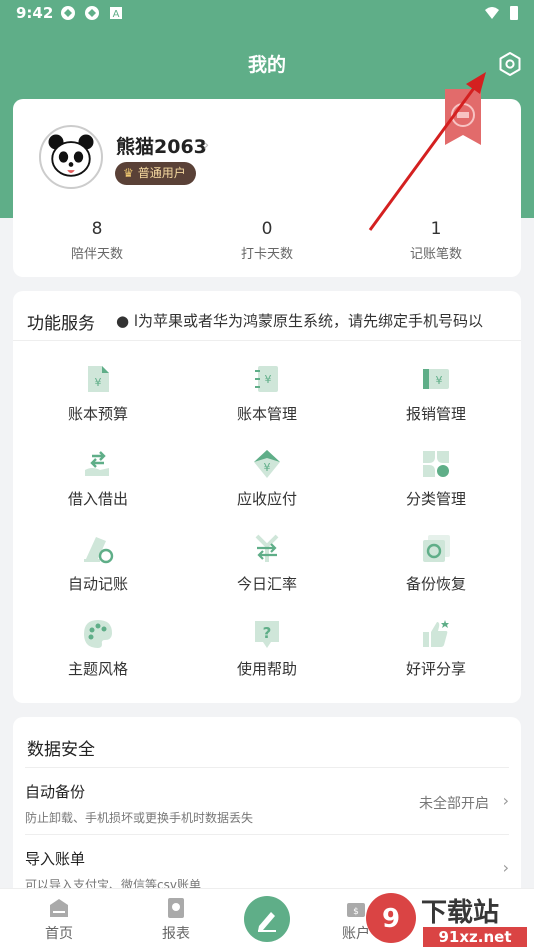 The width and height of the screenshot is (534, 950). I want to click on stat-record-count: 1 记账笔数, so click(436, 240).